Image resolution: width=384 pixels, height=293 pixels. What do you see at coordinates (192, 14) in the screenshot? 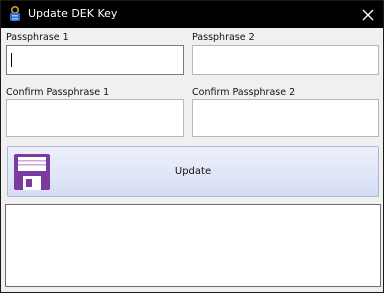
I see `title-bar: Update DEK Key` at bounding box center [192, 14].